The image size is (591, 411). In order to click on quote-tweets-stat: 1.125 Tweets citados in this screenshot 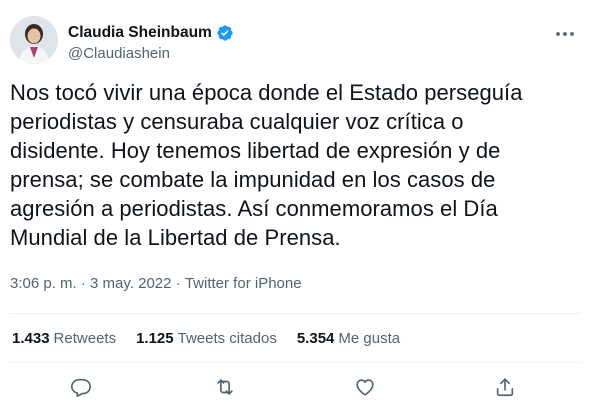, I will do `click(206, 338)`.